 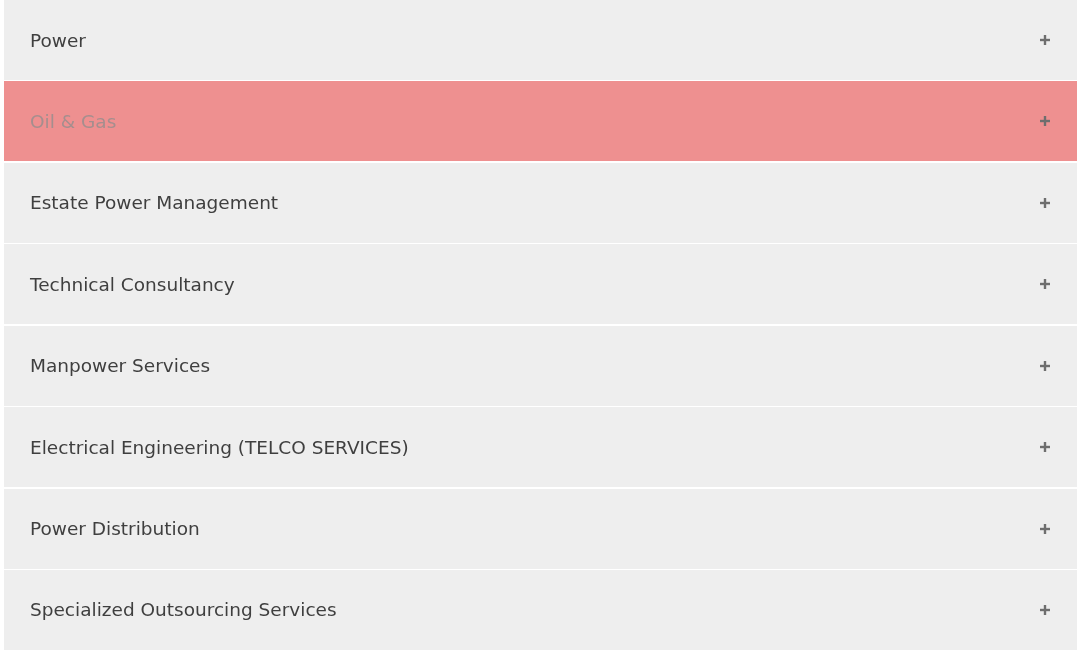 What do you see at coordinates (540, 202) in the screenshot?
I see `accordion-header: Estate Power Management` at bounding box center [540, 202].